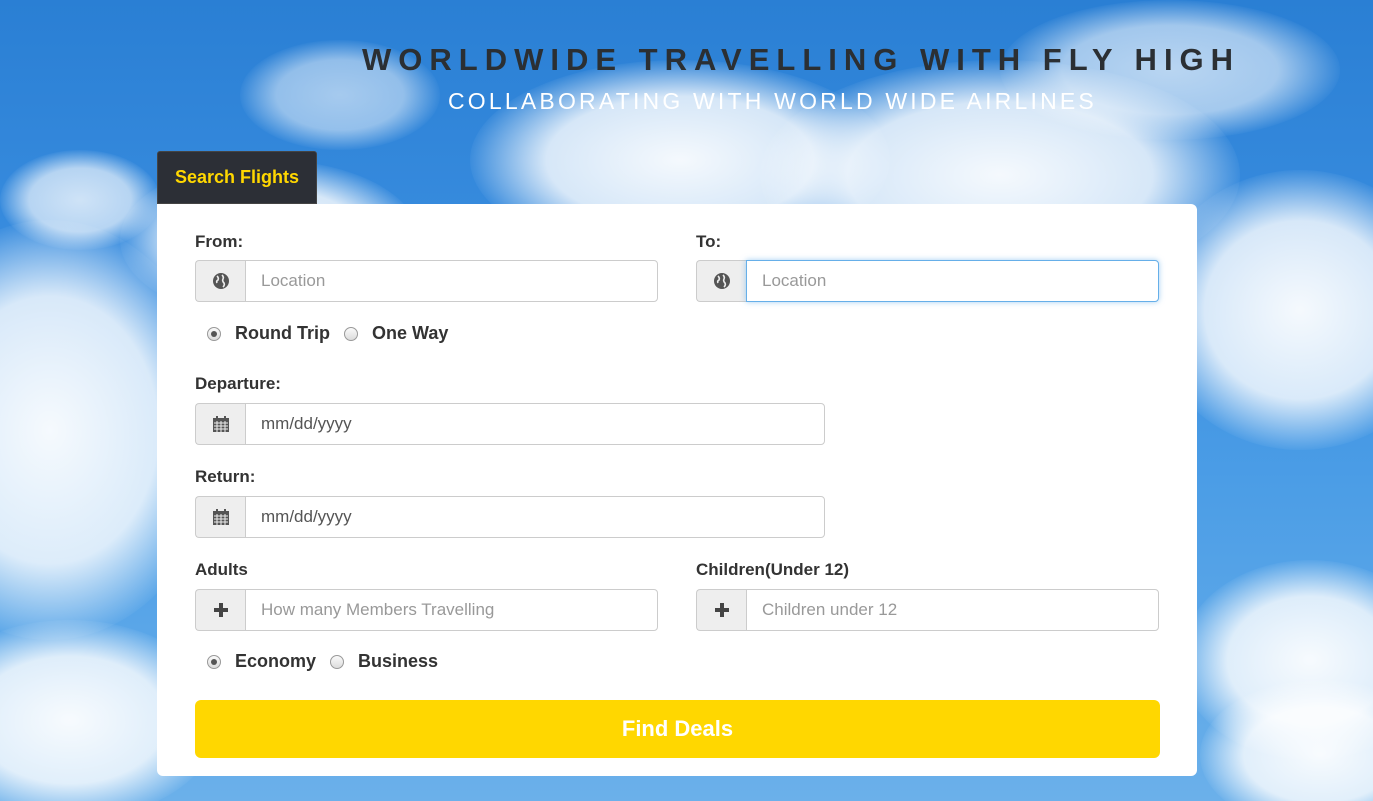  What do you see at coordinates (238, 383) in the screenshot?
I see `departure-label: Departure:` at bounding box center [238, 383].